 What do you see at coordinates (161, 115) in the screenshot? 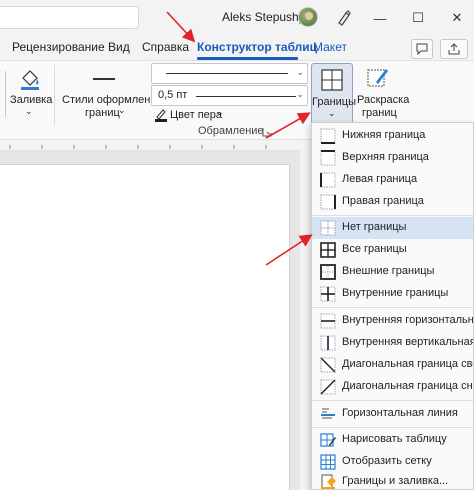
I see `pen-color-icon` at bounding box center [161, 115].